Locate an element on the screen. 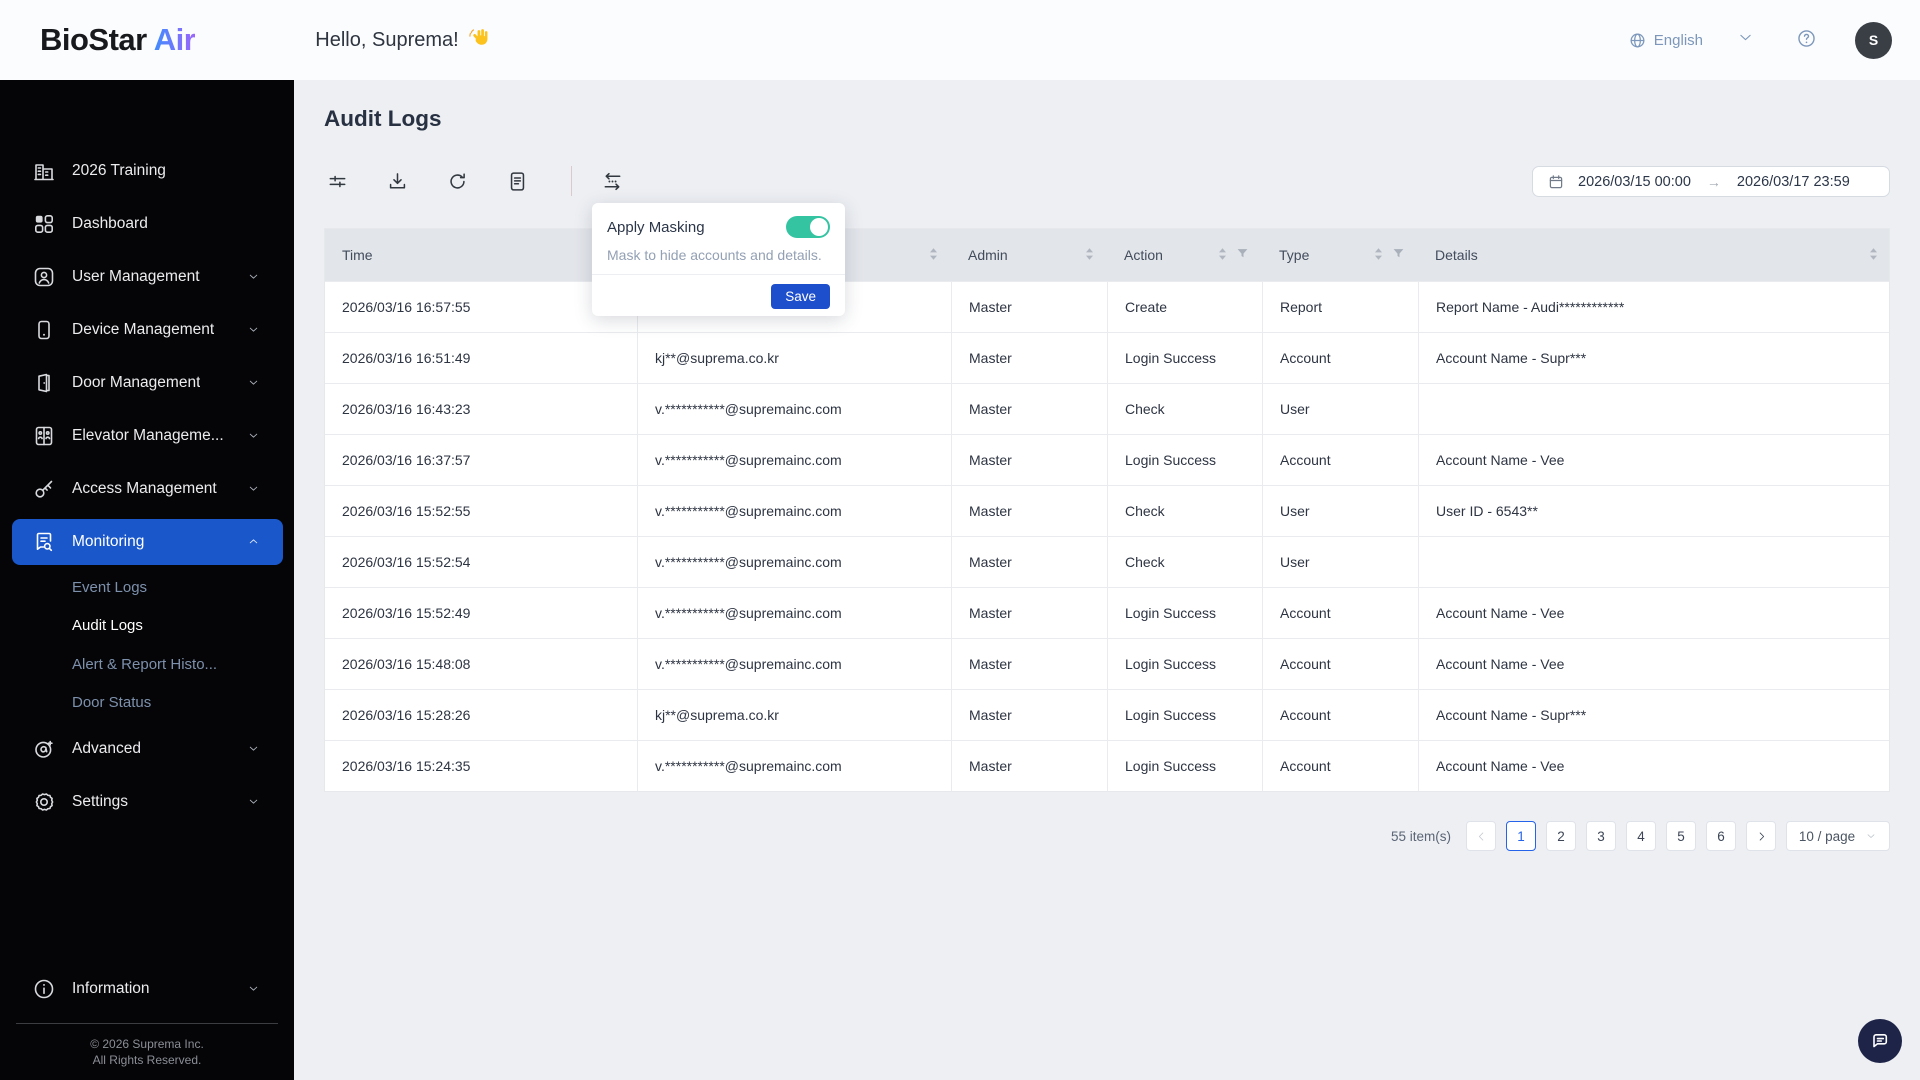 This screenshot has width=1920, height=1080. chevron-up-icon is located at coordinates (253, 541).